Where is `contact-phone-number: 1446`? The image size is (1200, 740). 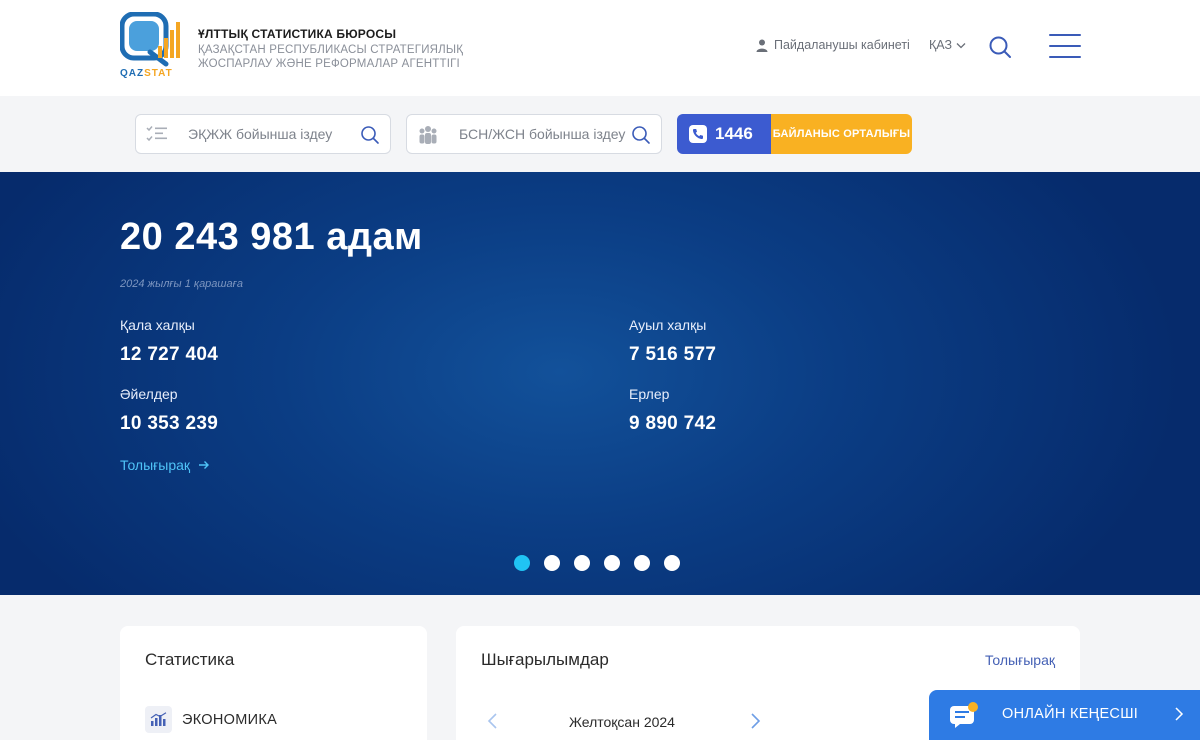
contact-phone-number: 1446 is located at coordinates (734, 133).